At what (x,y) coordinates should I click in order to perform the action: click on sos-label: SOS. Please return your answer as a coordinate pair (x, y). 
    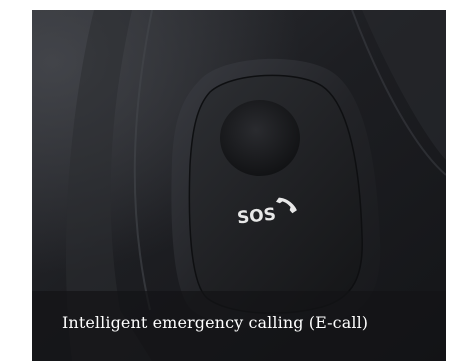
    Looking at the image, I should click on (256, 217).